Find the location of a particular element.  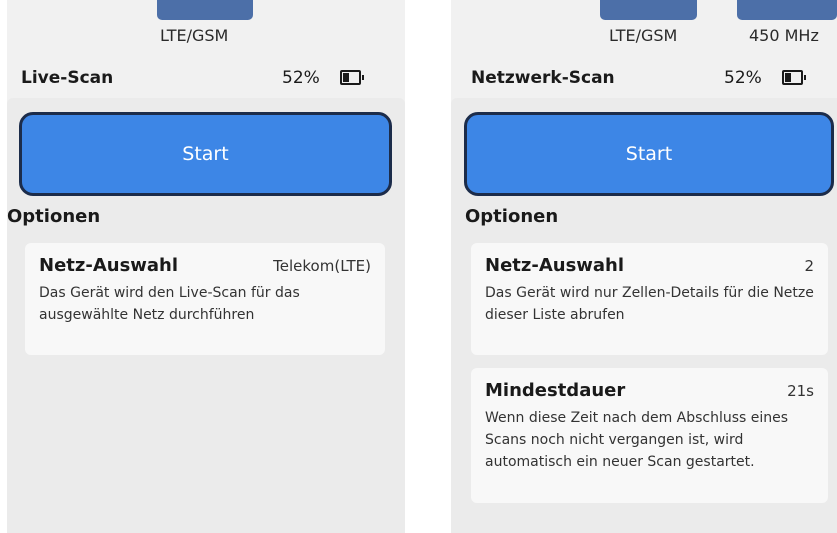

page-title: Netzwerk-Scan is located at coordinates (543, 78).